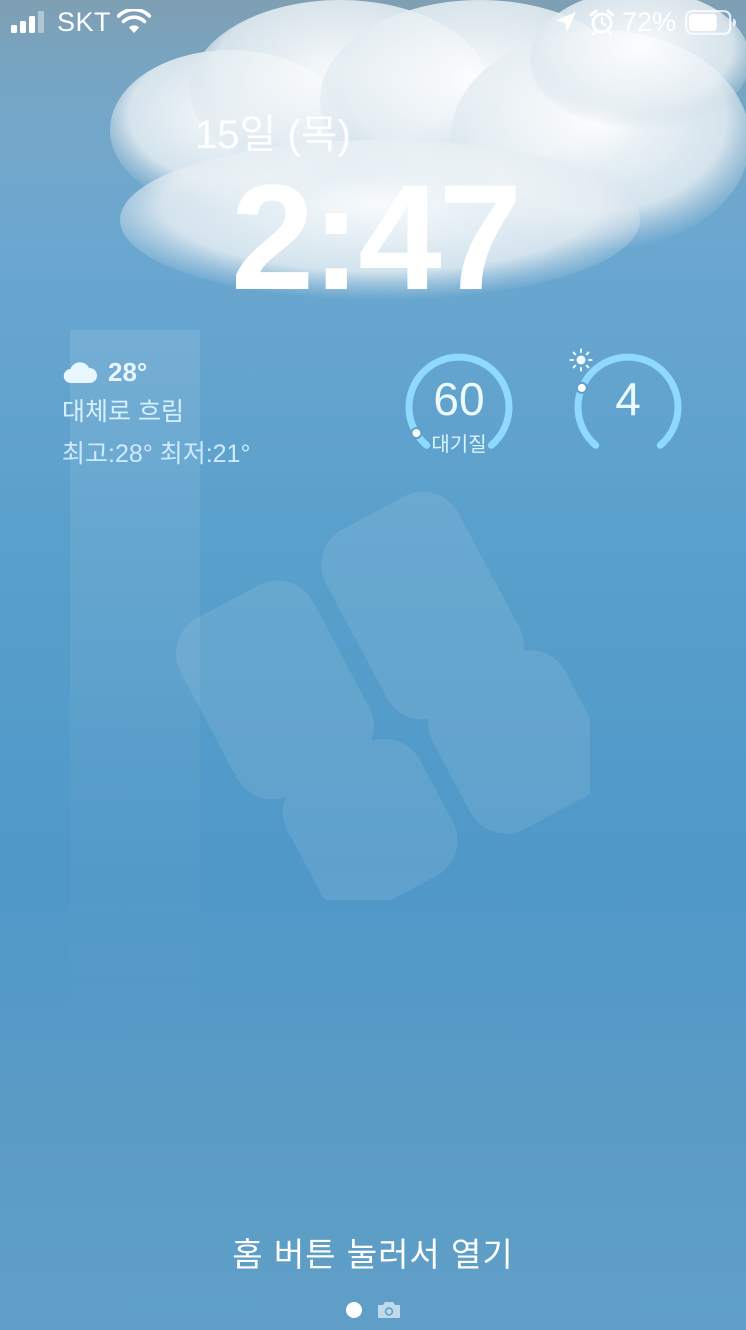  Describe the element at coordinates (373, 1254) in the screenshot. I see `unlock-hint: 홈 버튼 눌러서 열기` at that location.